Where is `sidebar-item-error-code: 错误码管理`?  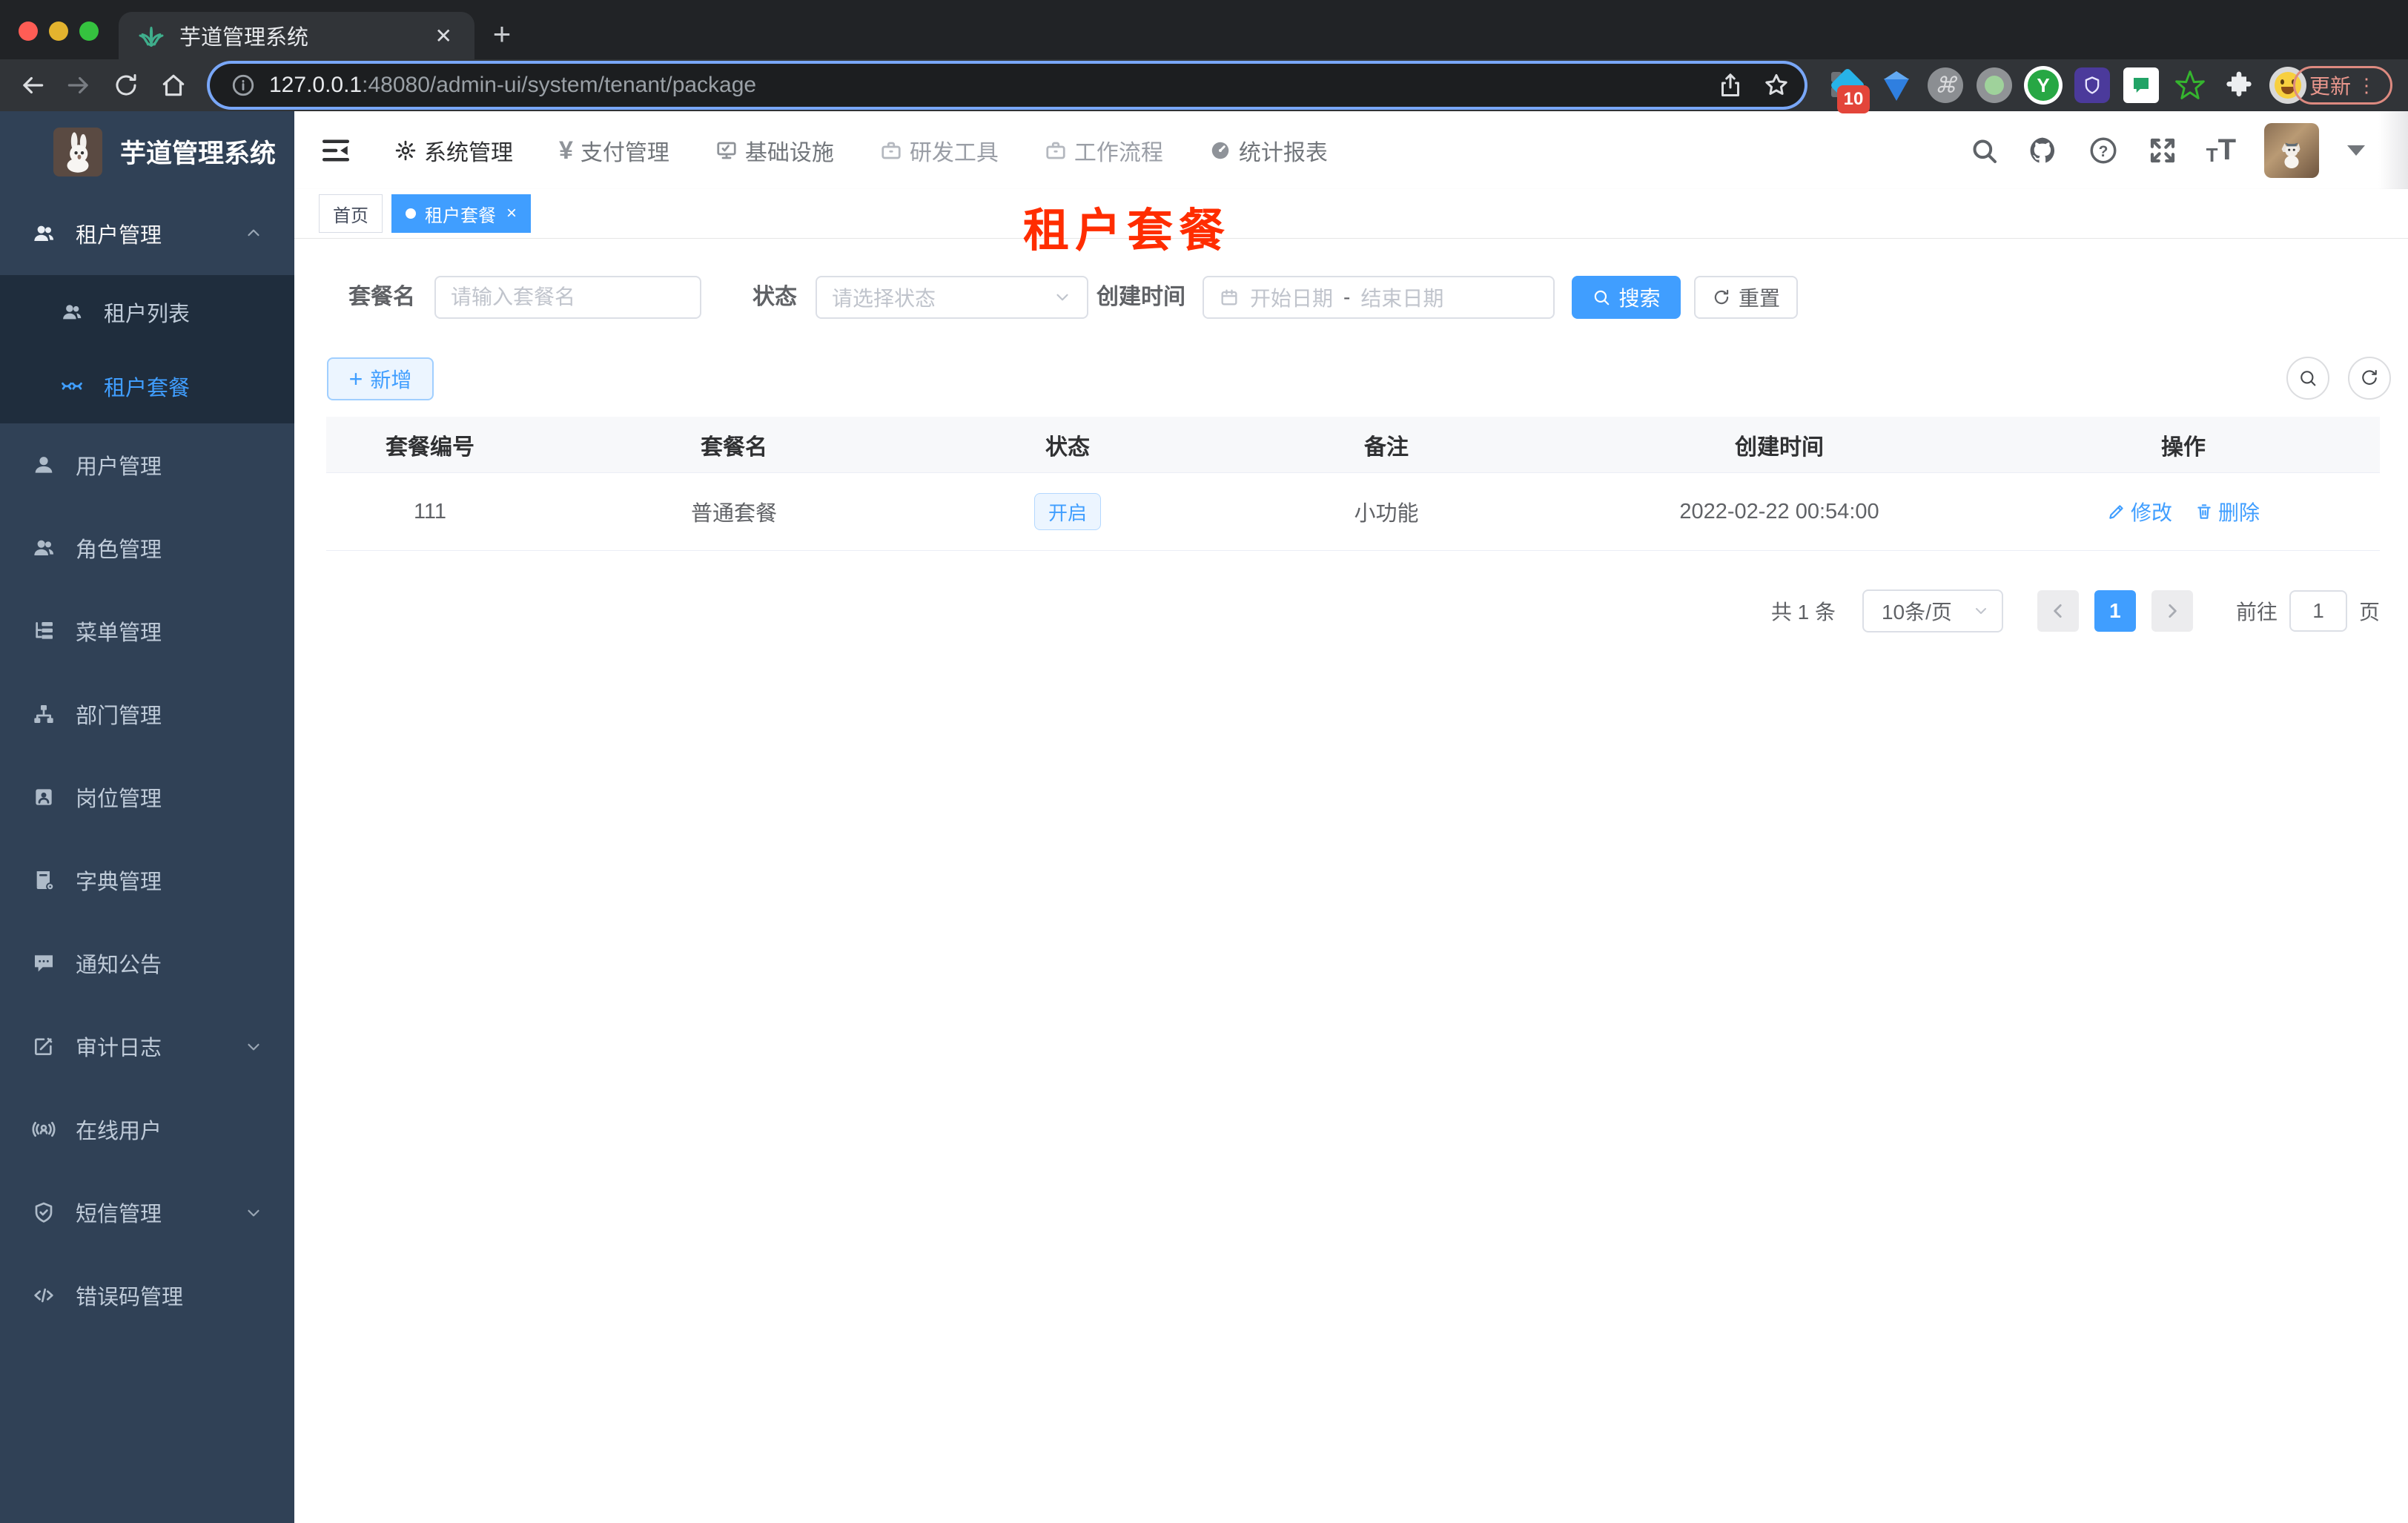
sidebar-item-error-code: 错误码管理 is located at coordinates (147, 1296).